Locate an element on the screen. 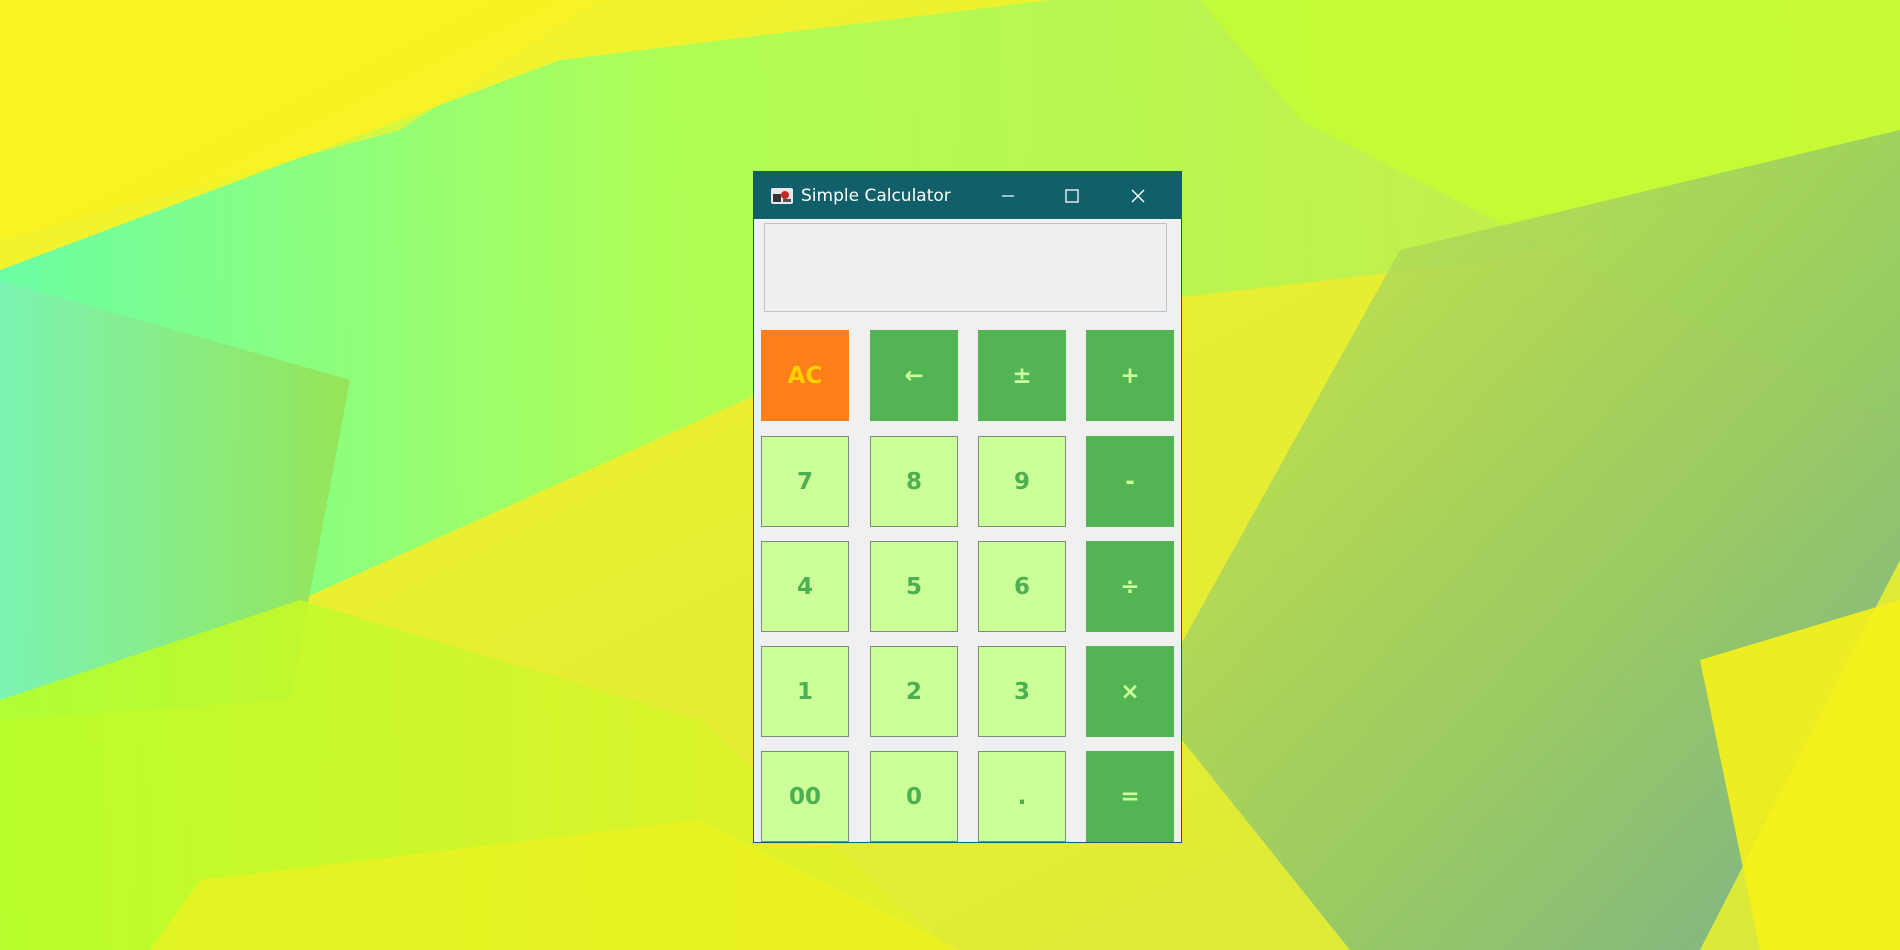 Image resolution: width=1900 pixels, height=950 pixels. backspace-button: ← is located at coordinates (914, 375).